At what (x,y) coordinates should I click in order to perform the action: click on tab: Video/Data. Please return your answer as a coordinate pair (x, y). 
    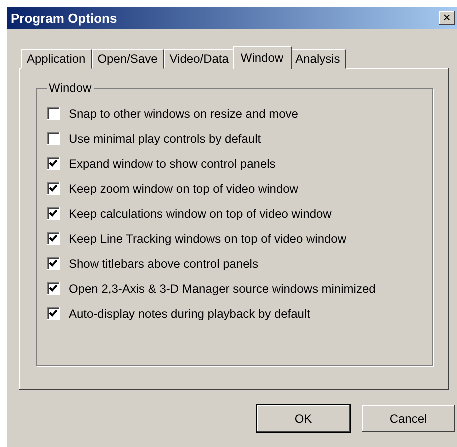
    Looking at the image, I should click on (199, 59).